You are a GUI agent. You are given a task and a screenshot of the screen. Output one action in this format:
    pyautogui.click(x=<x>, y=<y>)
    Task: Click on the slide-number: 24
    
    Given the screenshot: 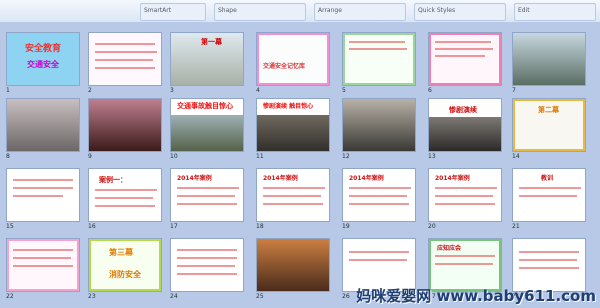 What is the action you would take?
    pyautogui.click(x=174, y=296)
    